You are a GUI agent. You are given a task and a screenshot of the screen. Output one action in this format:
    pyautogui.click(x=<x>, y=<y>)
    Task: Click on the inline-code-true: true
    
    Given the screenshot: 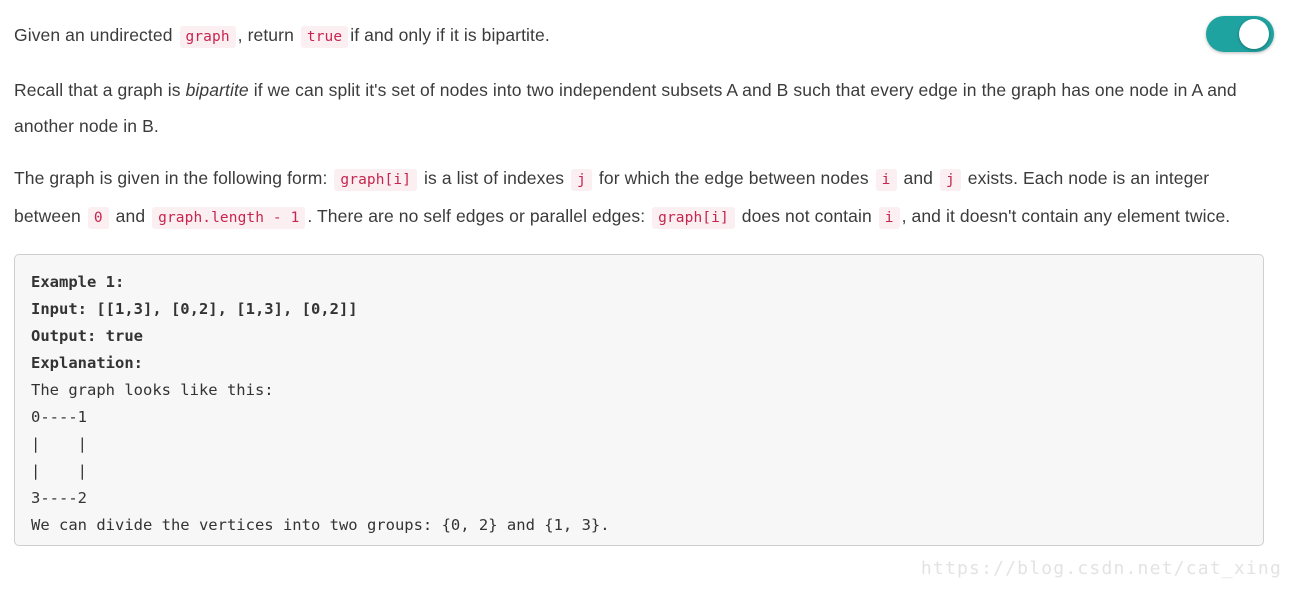 What is the action you would take?
    pyautogui.click(x=324, y=37)
    